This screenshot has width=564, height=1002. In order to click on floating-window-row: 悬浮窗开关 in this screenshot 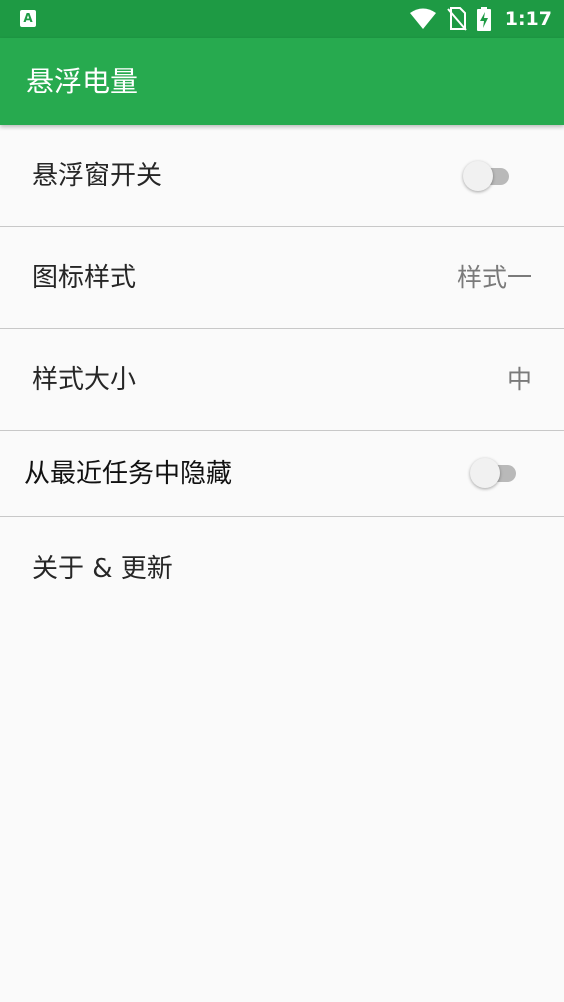, I will do `click(282, 176)`.